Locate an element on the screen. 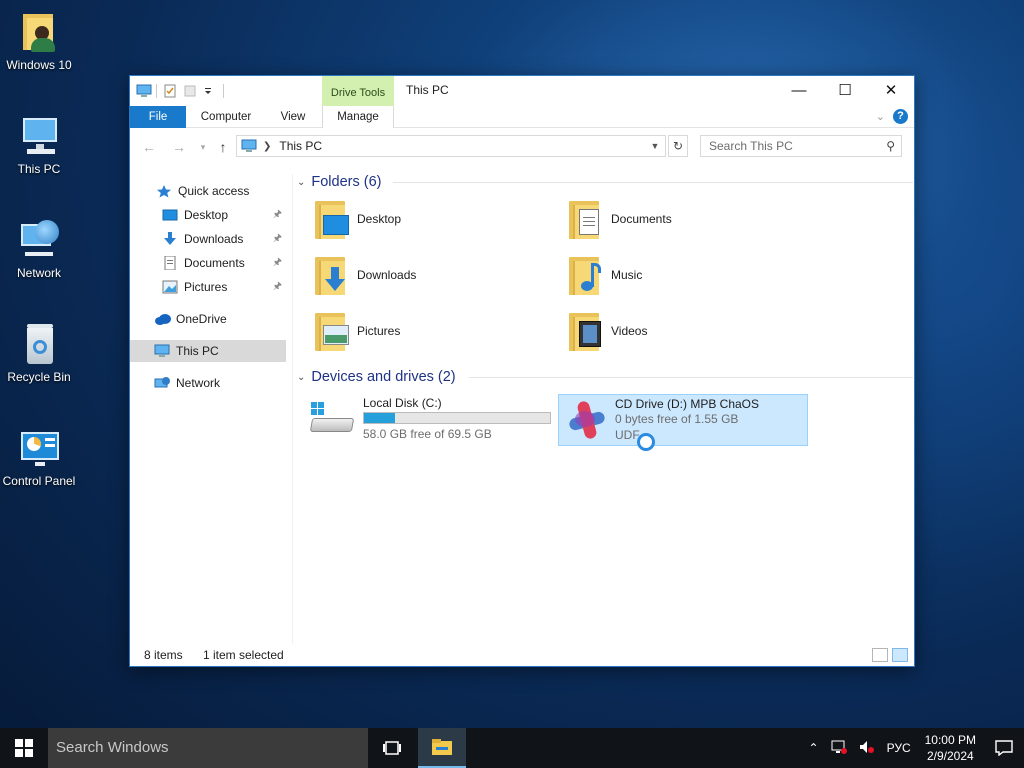 The width and height of the screenshot is (1024, 768). title-bar: Drive Tools This PC — ☐ ✕ is located at coordinates (522, 91).